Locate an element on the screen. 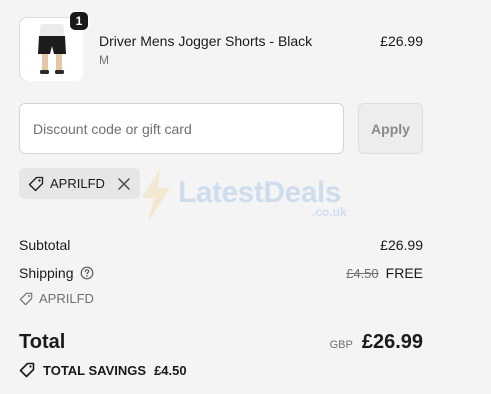 The image size is (491, 394). currency-code: GBP is located at coordinates (341, 345).